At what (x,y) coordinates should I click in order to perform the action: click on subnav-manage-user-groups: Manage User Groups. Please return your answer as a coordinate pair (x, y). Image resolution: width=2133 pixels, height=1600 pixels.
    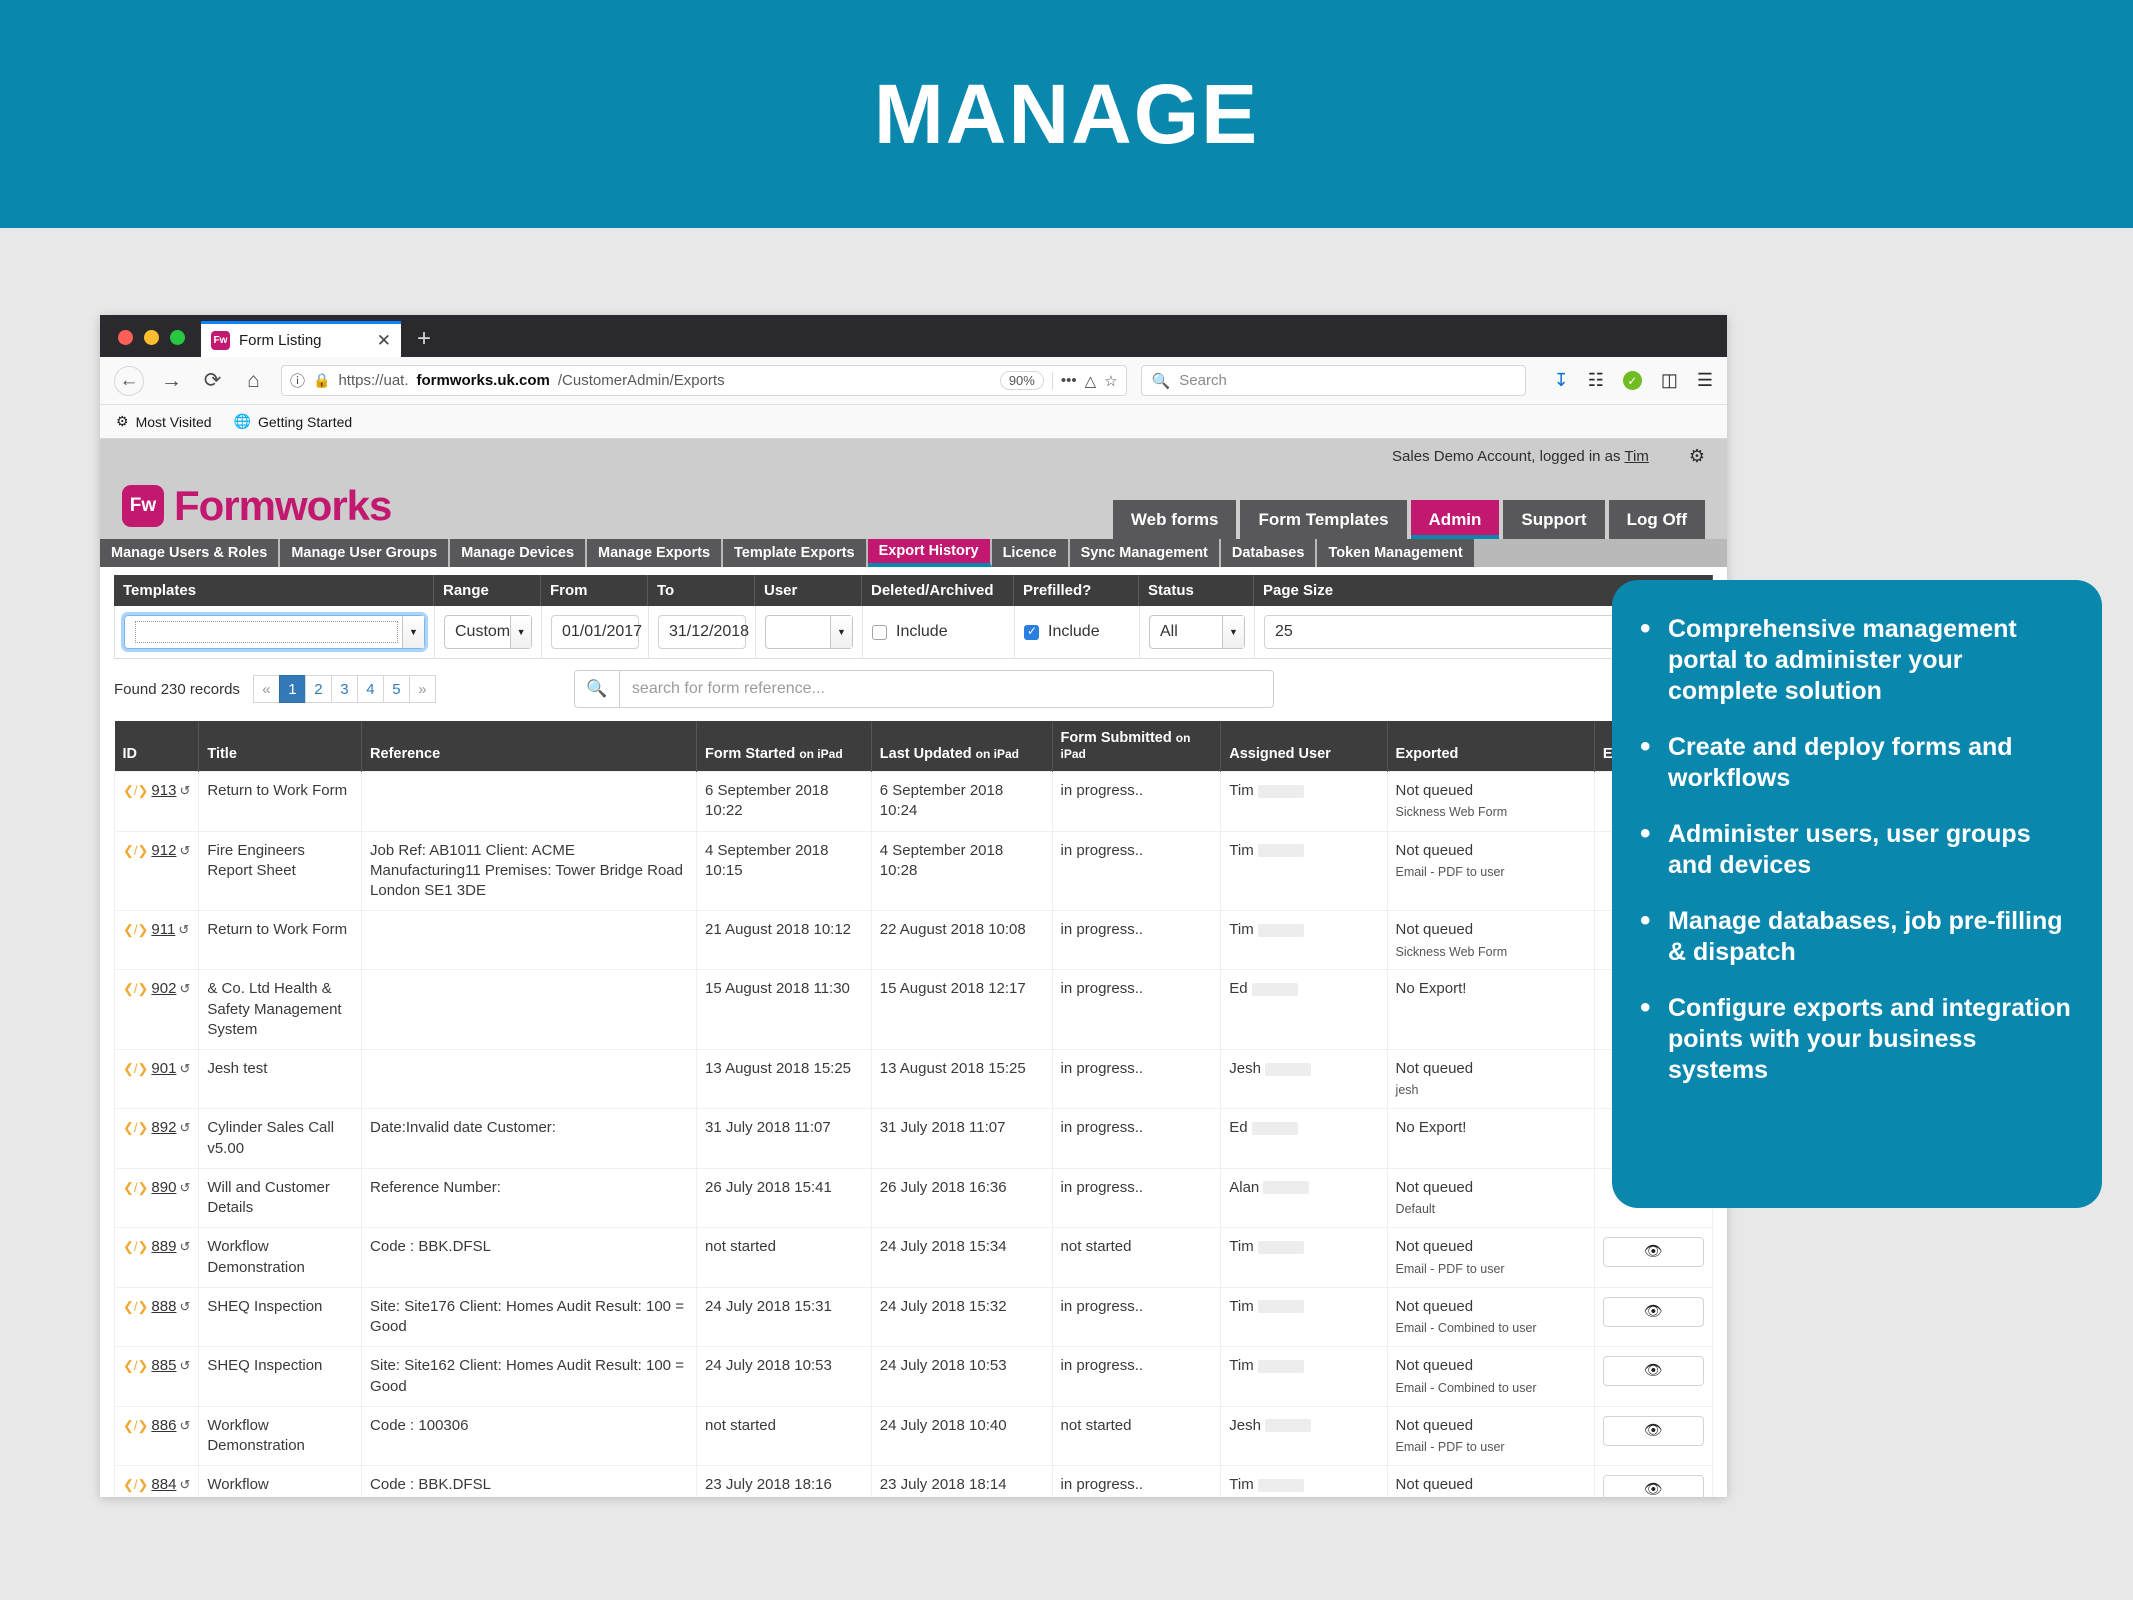
    Looking at the image, I should click on (365, 553).